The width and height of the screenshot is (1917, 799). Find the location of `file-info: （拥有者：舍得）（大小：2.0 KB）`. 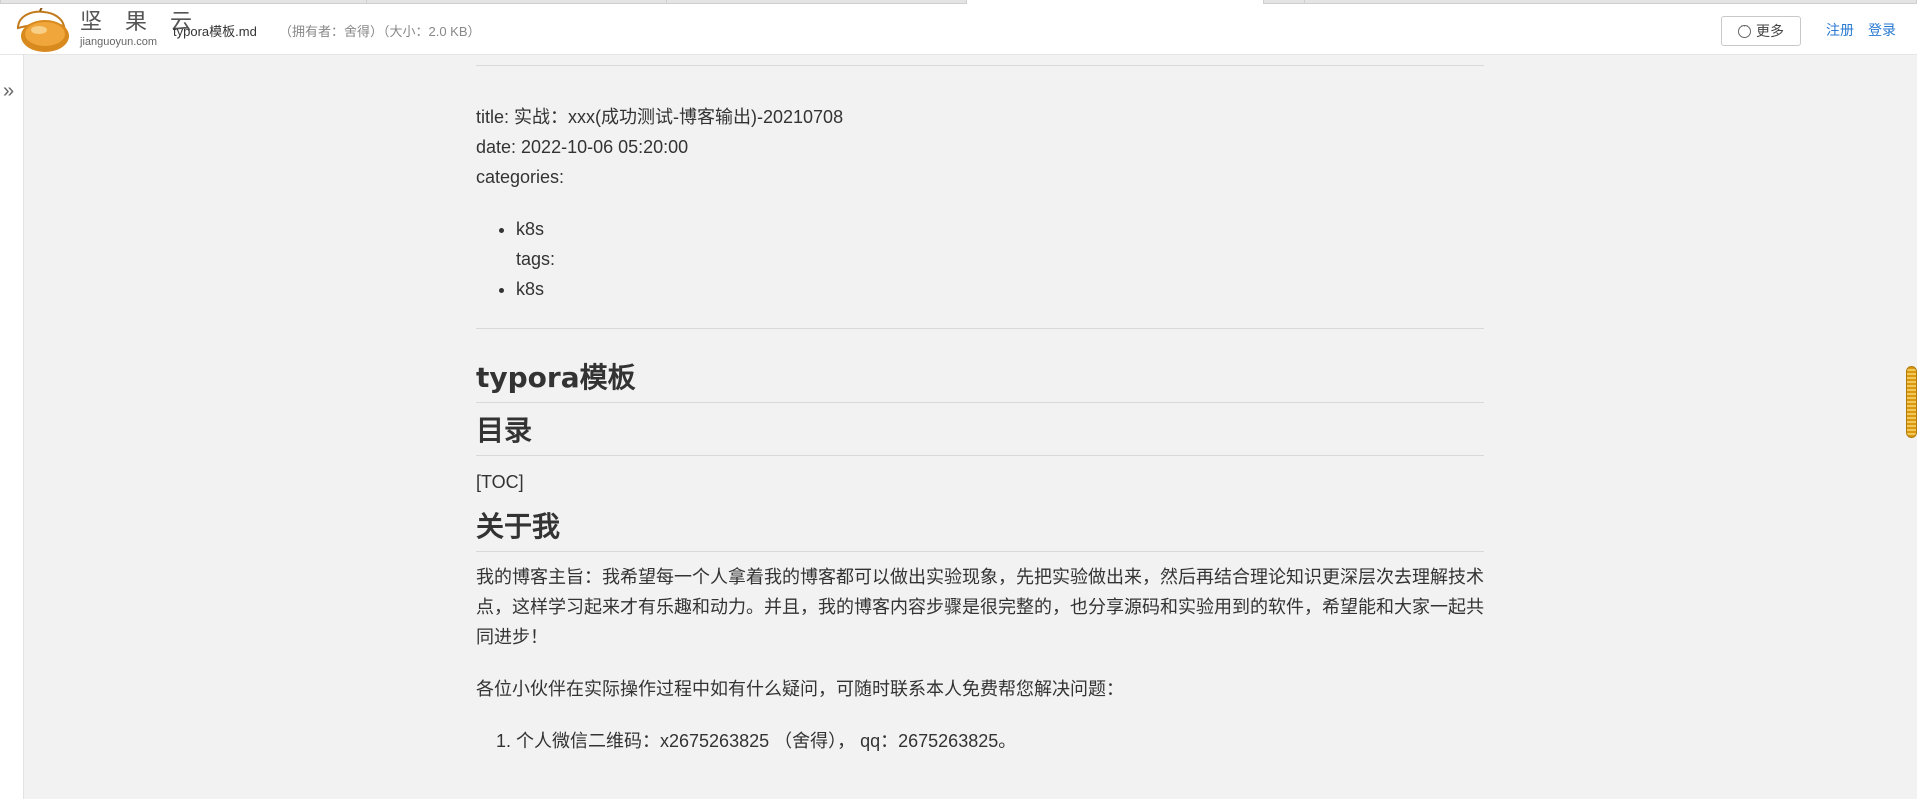

file-info: （拥有者：舍得）（大小：2.0 KB） is located at coordinates (380, 31).